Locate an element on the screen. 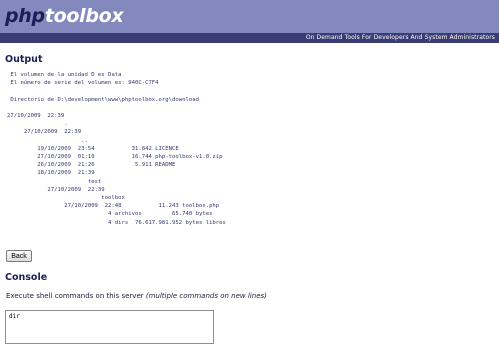 This screenshot has width=499, height=344. output-heading: Output is located at coordinates (24, 59).